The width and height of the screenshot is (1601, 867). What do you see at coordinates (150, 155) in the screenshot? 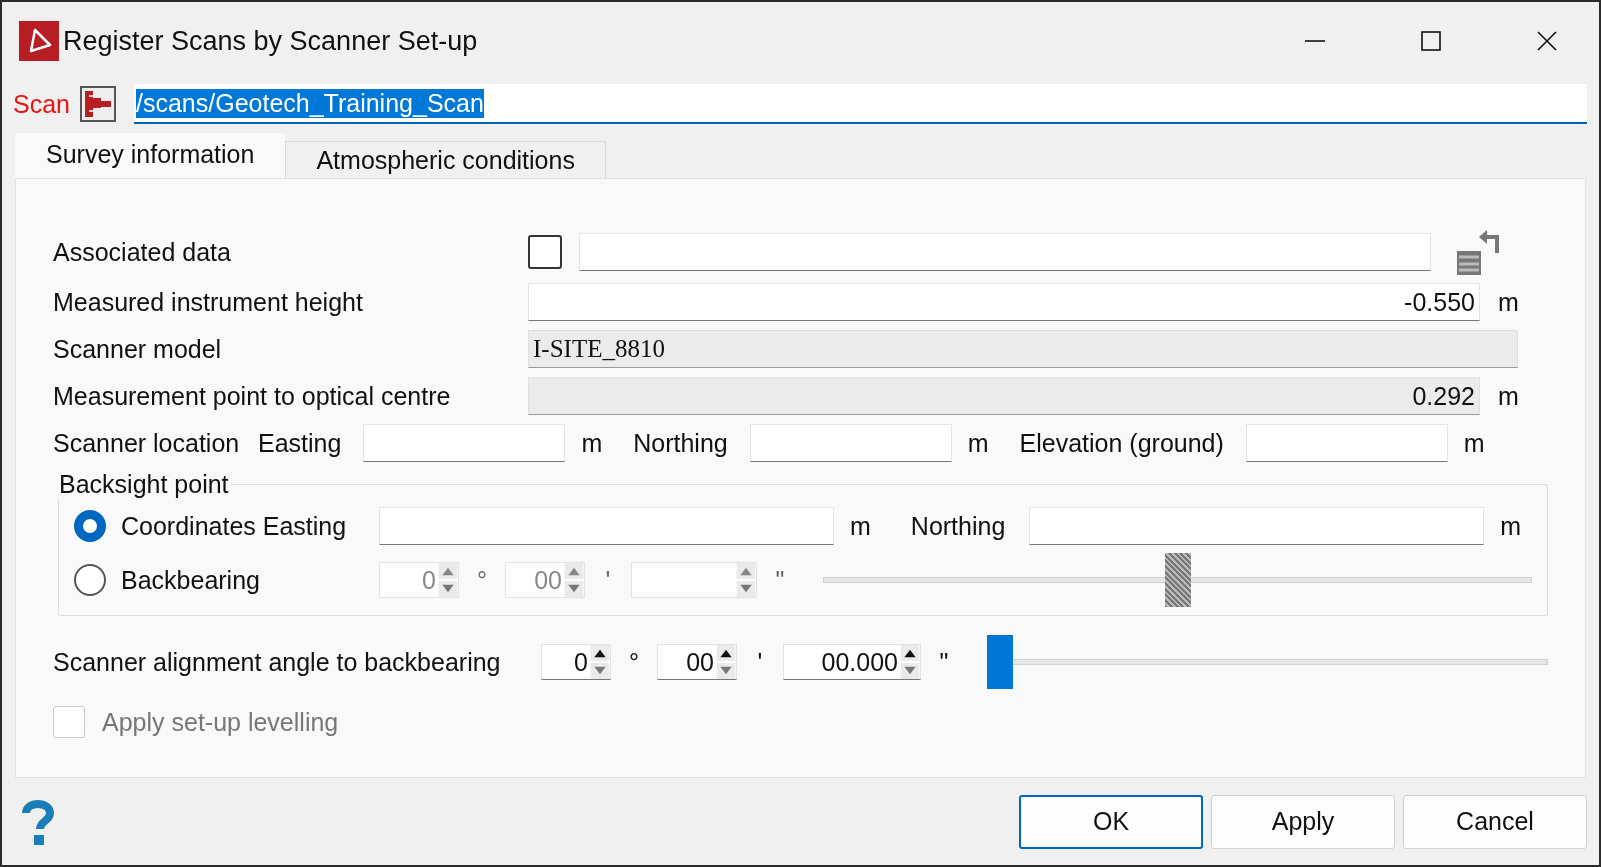
I see `tab: Survey information` at bounding box center [150, 155].